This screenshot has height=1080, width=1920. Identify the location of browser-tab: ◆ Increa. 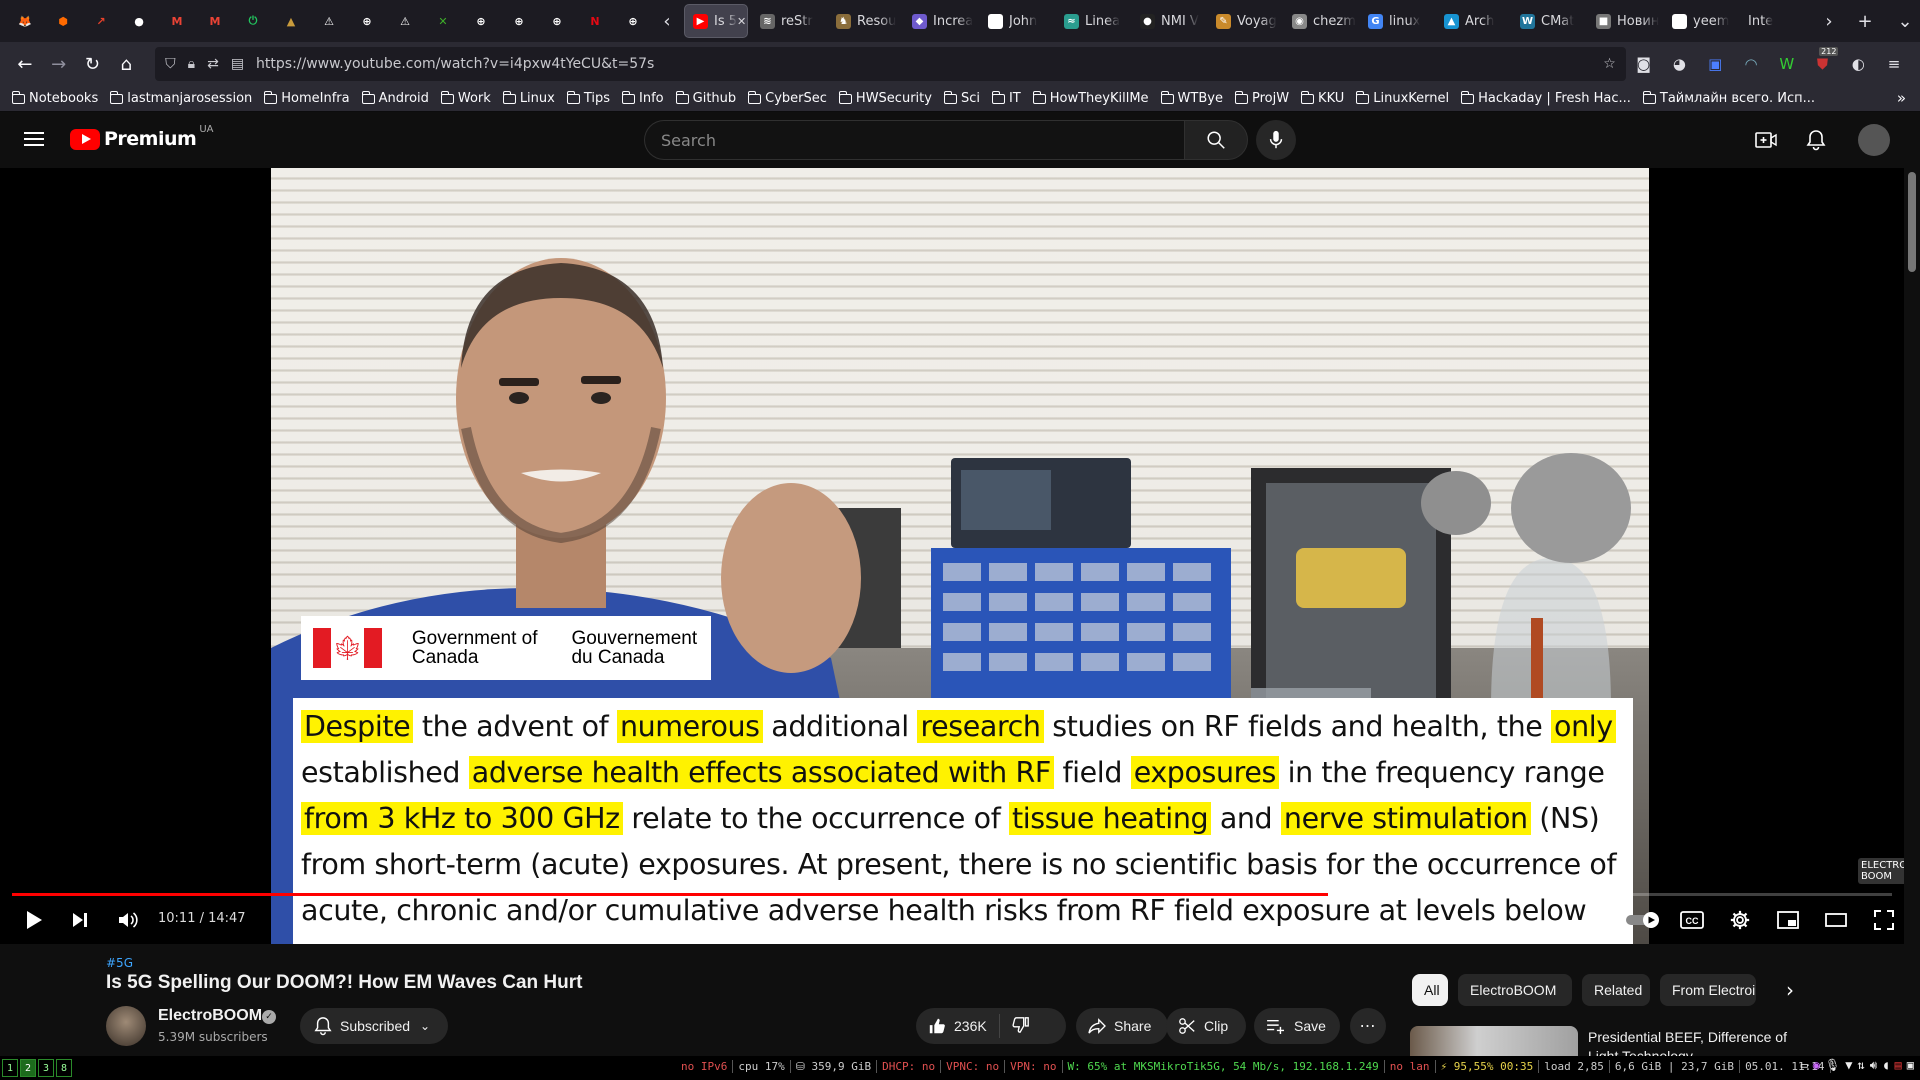
(940, 21).